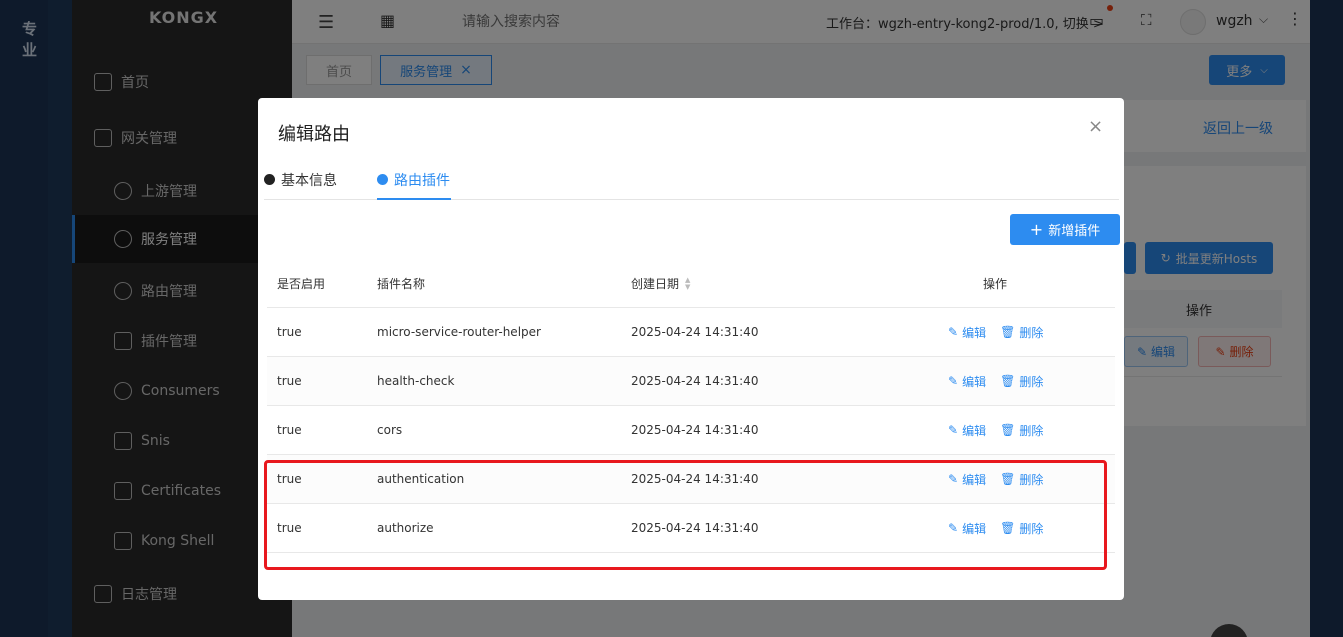 This screenshot has width=1343, height=637. I want to click on column-plugin-name: 插件名称, so click(401, 284).